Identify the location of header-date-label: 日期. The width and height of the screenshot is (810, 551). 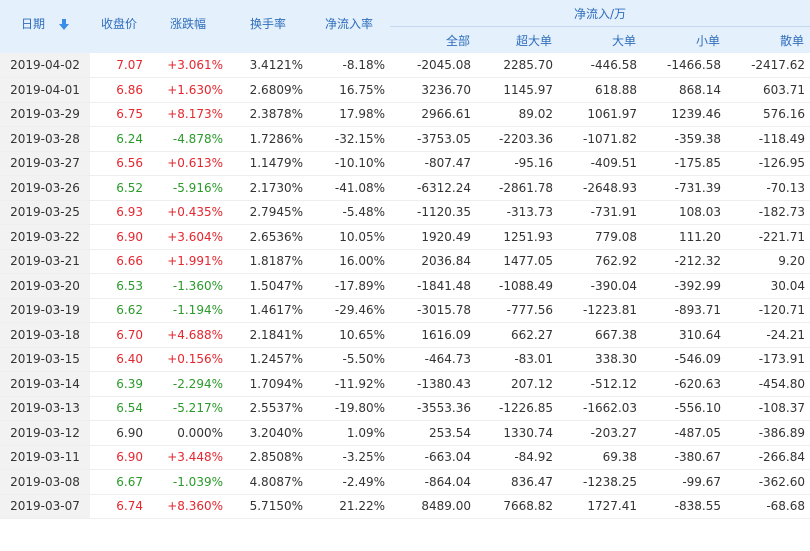
(32, 24).